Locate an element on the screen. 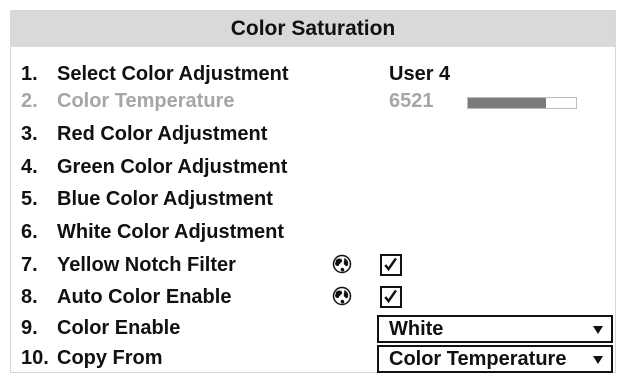  item-number: 5. is located at coordinates (29, 199).